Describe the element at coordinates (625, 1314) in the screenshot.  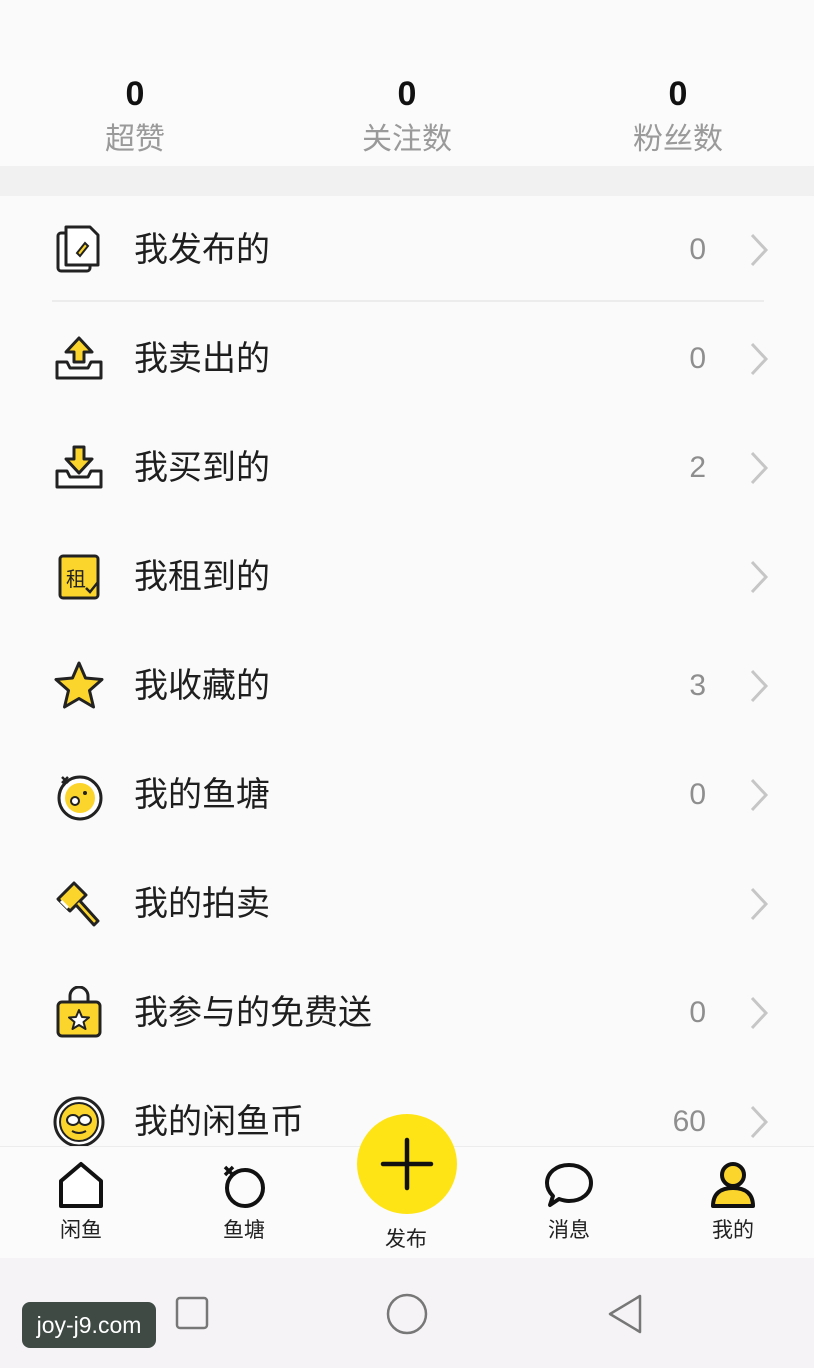
I see `back-icon` at that location.